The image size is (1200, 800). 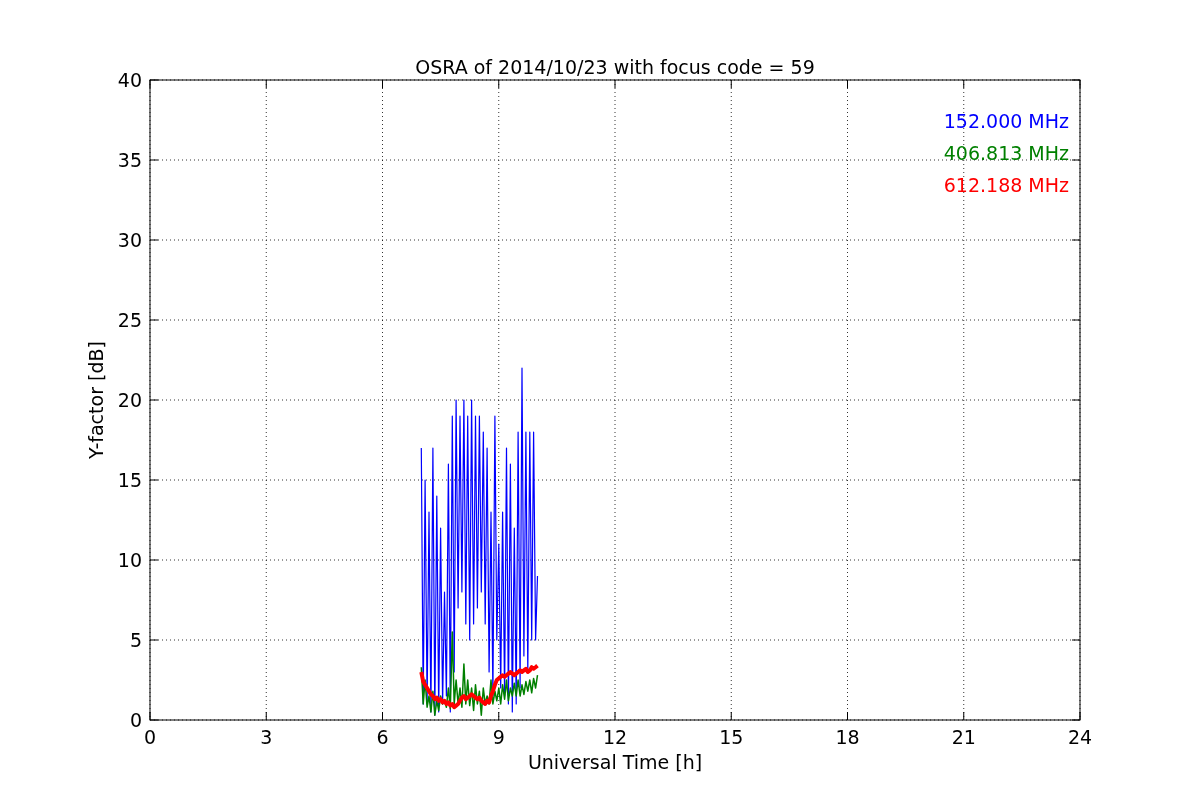 I want to click on axis-tick-label: 12, so click(x=615, y=737).